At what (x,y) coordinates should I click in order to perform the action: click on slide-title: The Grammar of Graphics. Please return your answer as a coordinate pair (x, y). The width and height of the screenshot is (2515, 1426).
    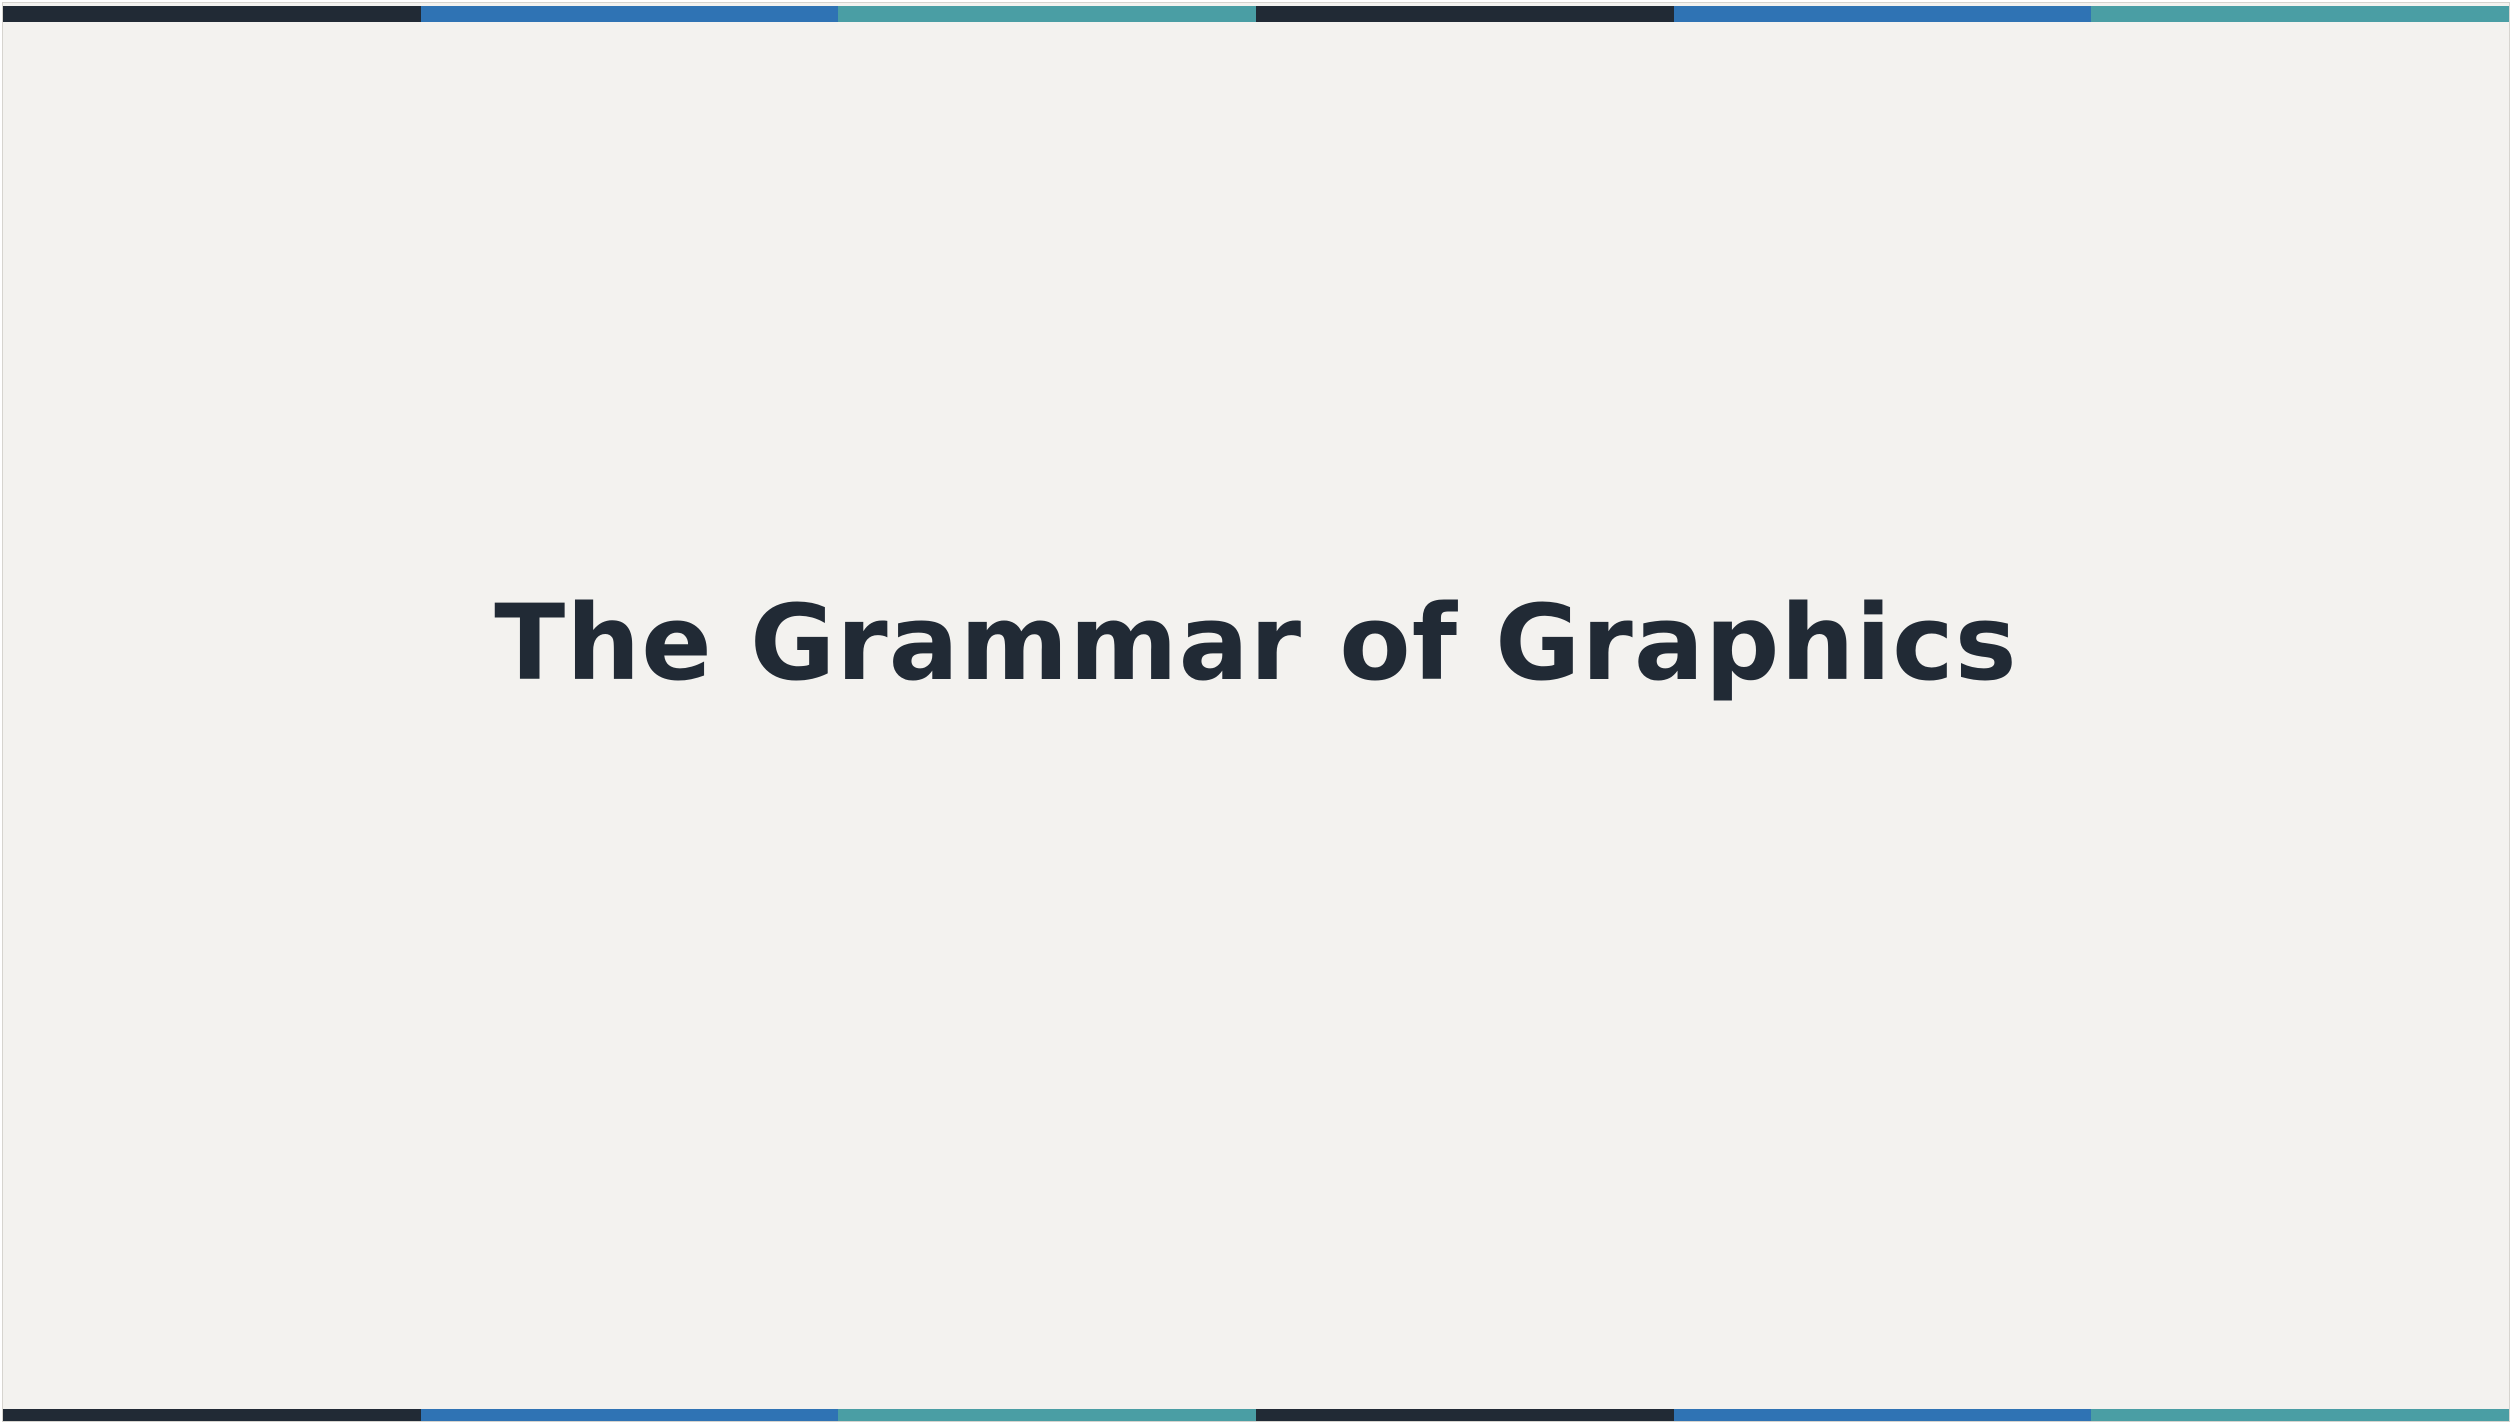
    Looking at the image, I should click on (1256, 643).